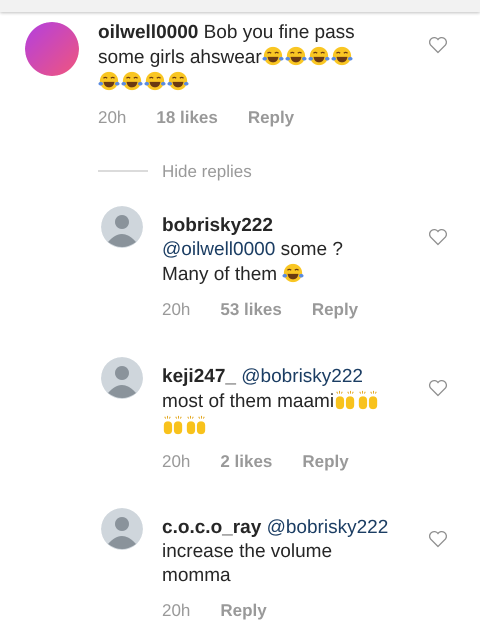 The image size is (480, 641). Describe the element at coordinates (219, 249) in the screenshot. I see `mention-link: @oilwell0000` at that location.